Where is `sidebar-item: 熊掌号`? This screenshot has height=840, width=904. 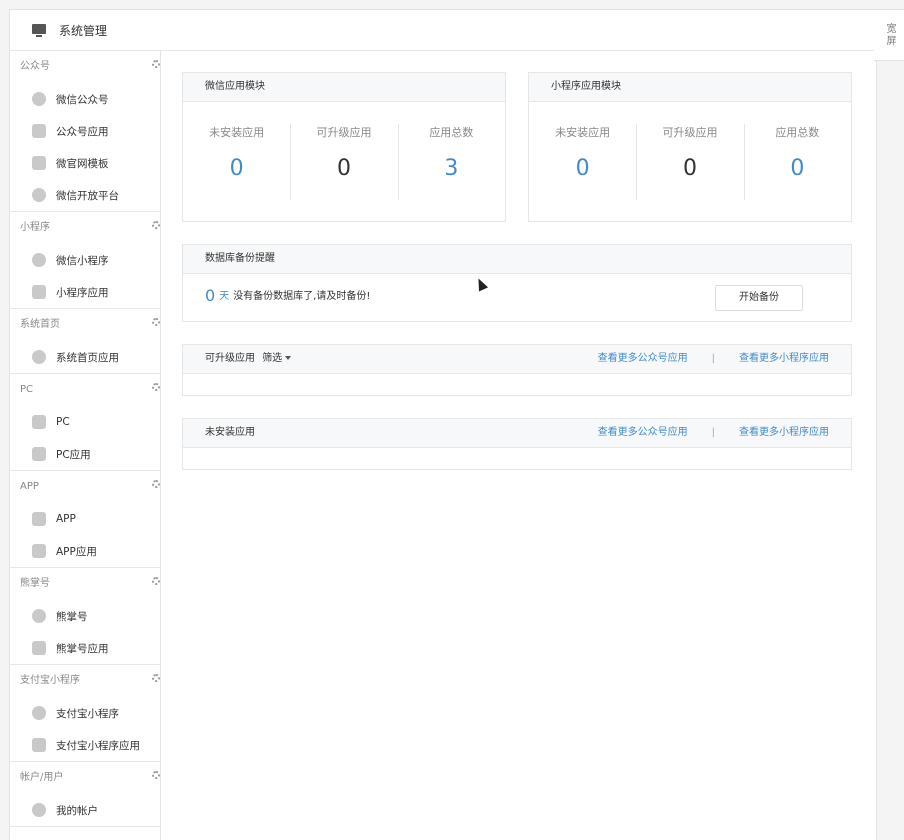 sidebar-item: 熊掌号 is located at coordinates (85, 616).